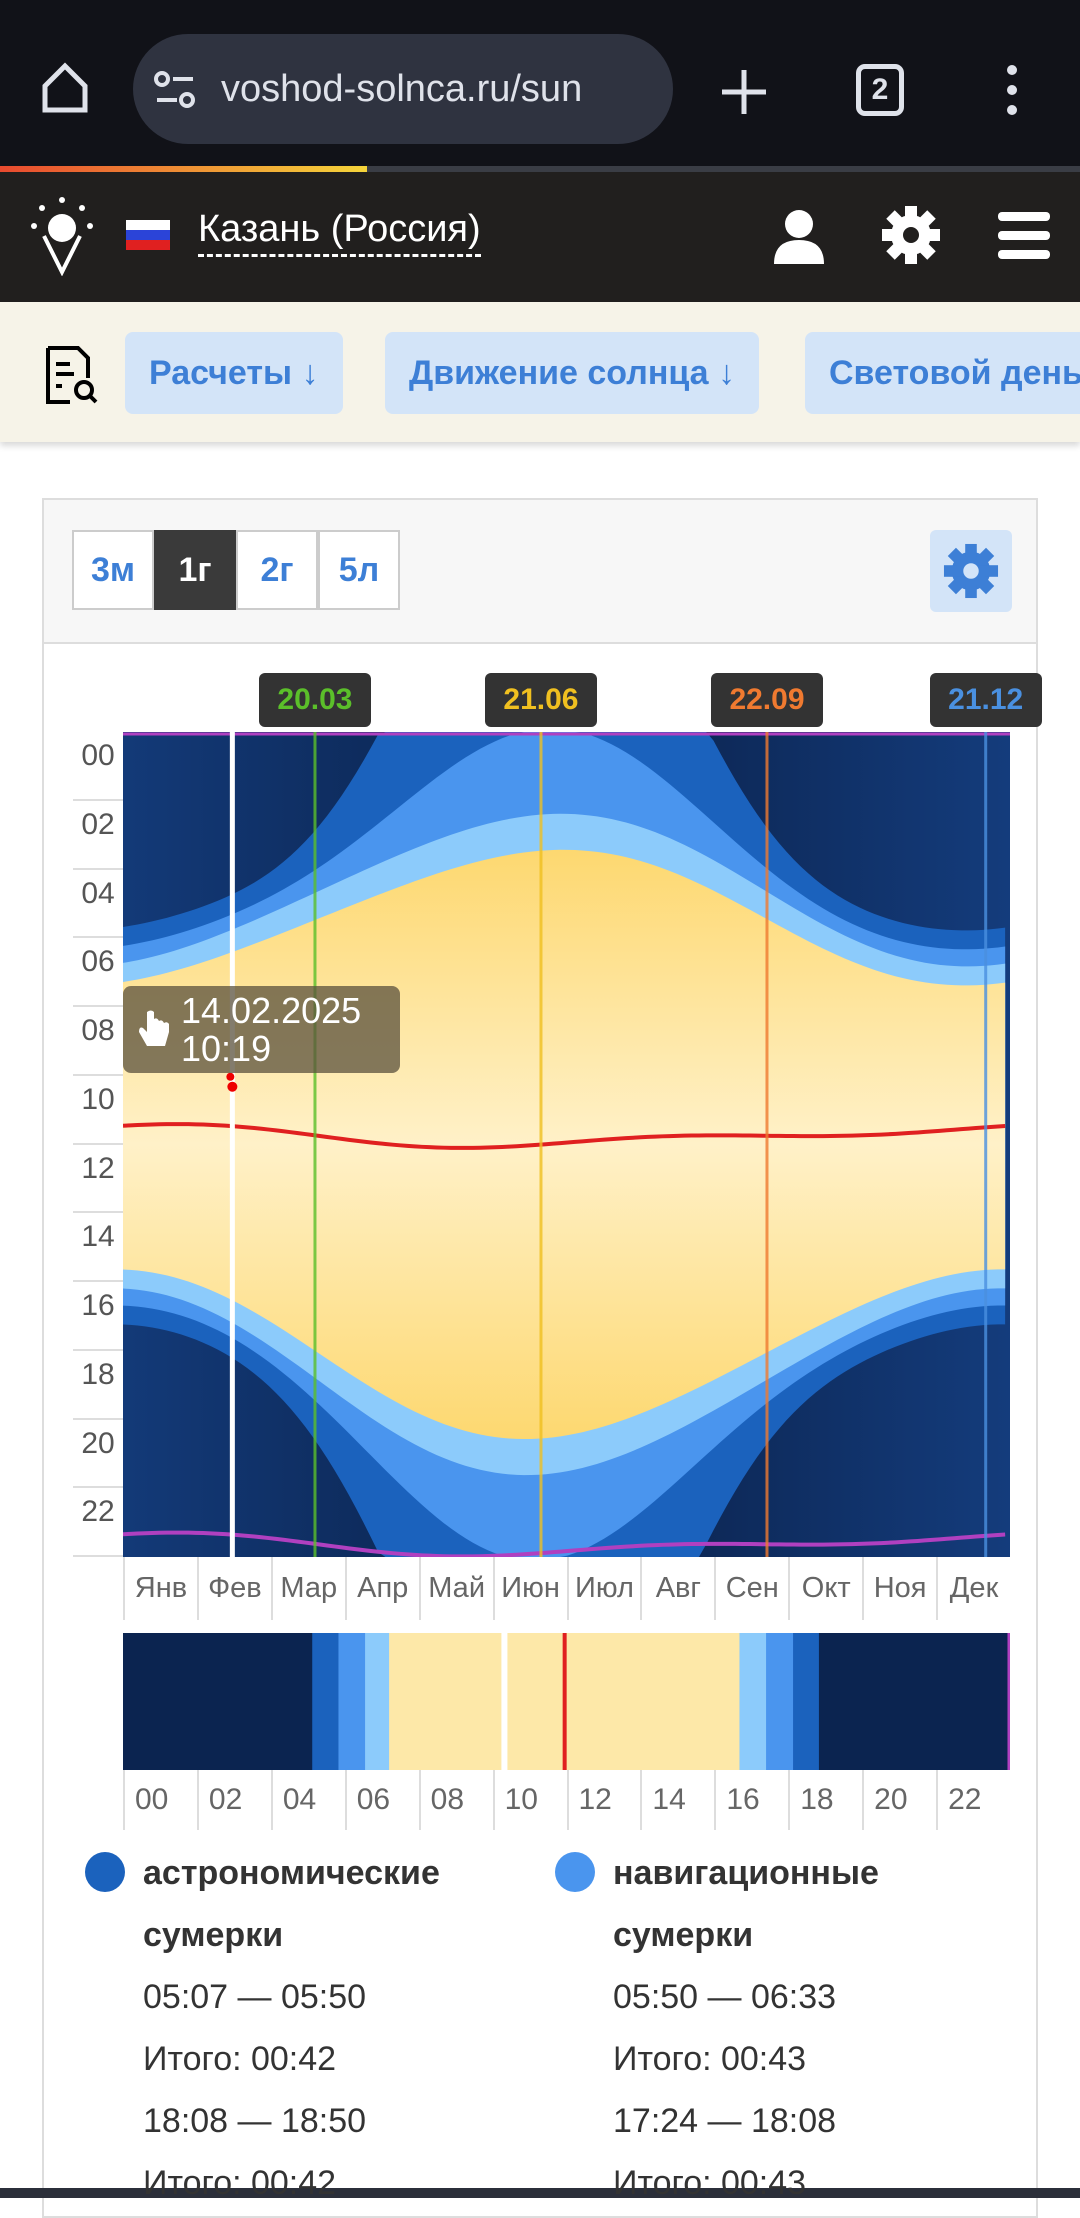  Describe the element at coordinates (255, 1997) in the screenshot. I see `legend-morning: 05:07 — 05:50` at that location.